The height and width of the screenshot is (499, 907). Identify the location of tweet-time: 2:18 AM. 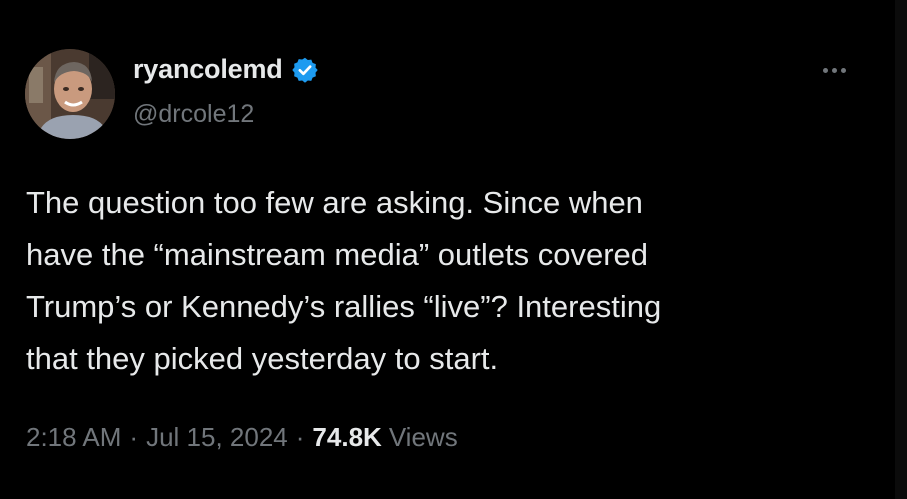
(73, 437).